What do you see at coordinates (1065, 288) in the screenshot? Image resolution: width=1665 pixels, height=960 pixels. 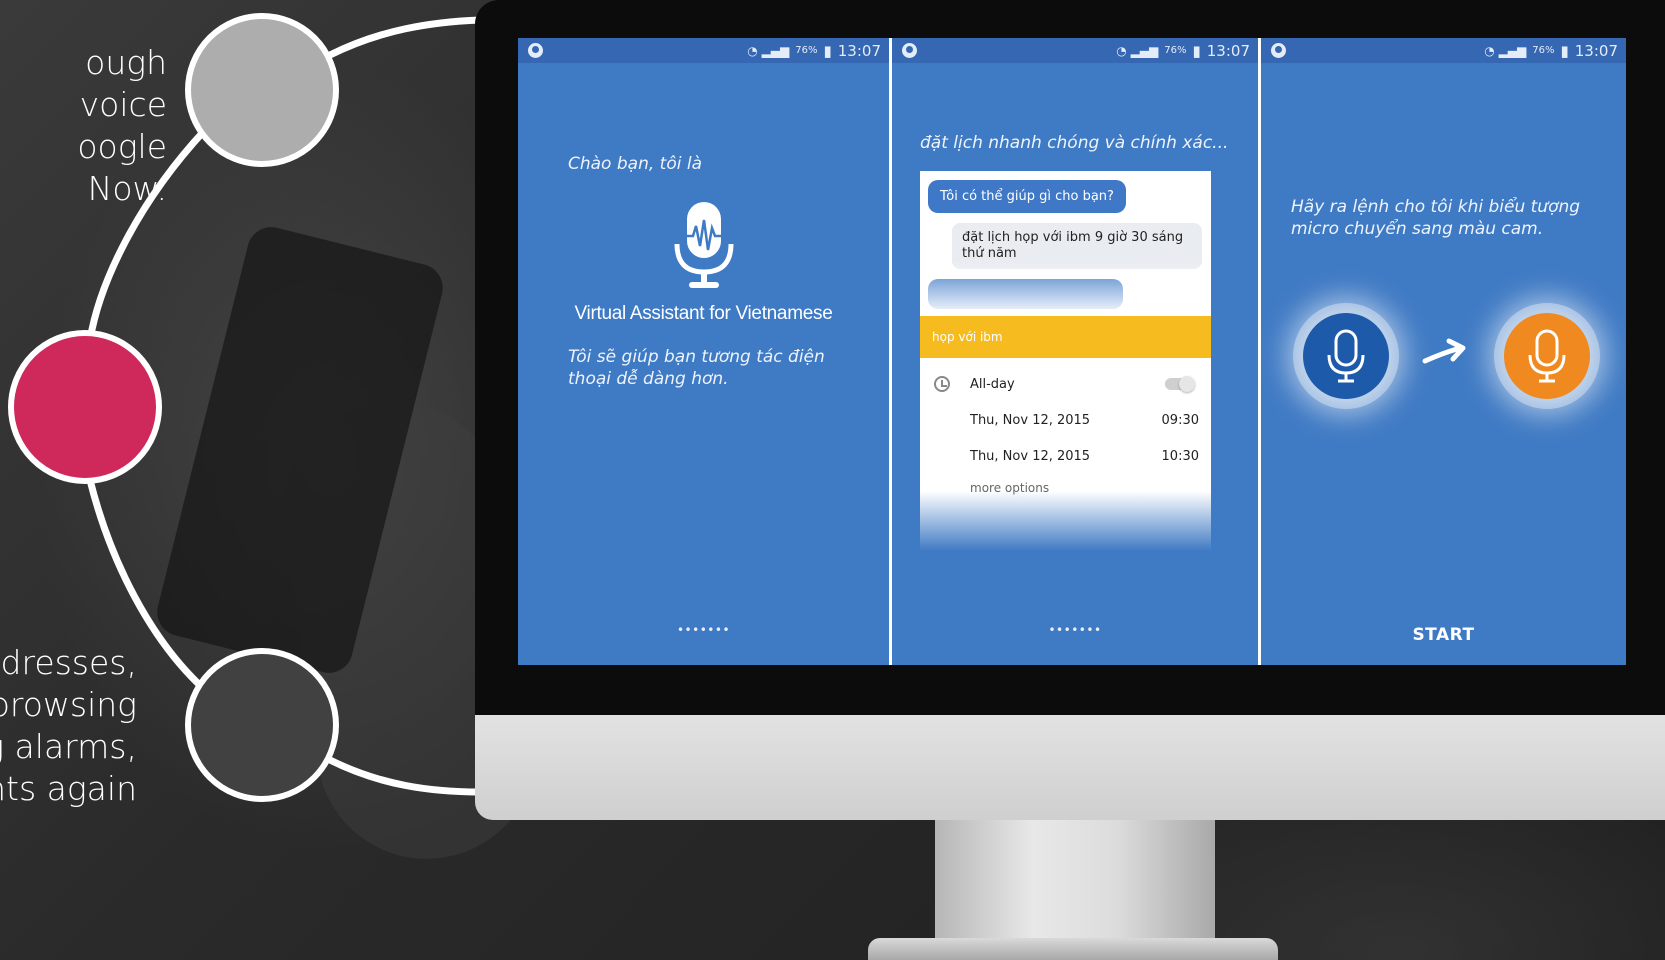 I see `chat-fade` at bounding box center [1065, 288].